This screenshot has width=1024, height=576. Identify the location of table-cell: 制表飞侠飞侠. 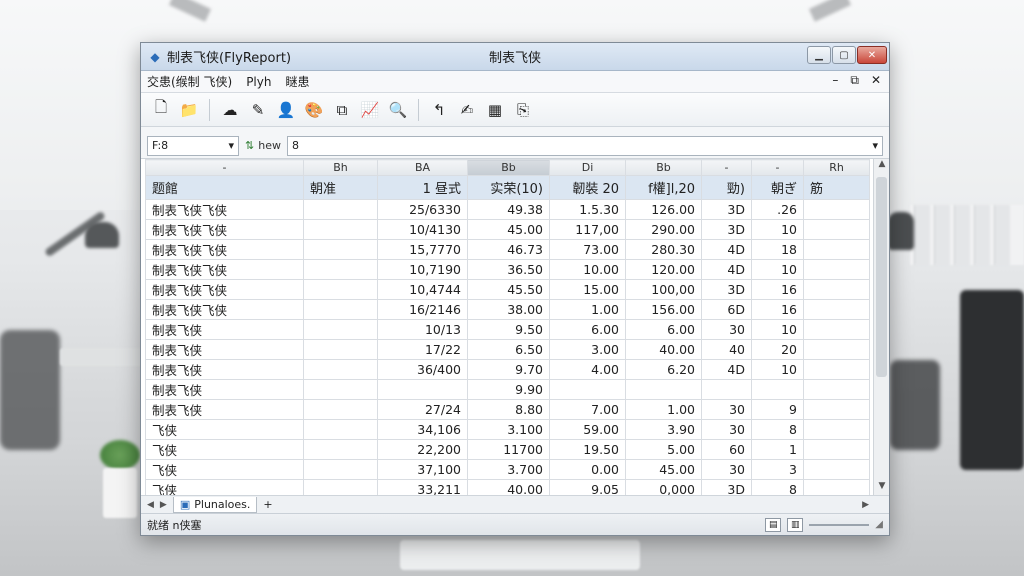
(224, 209).